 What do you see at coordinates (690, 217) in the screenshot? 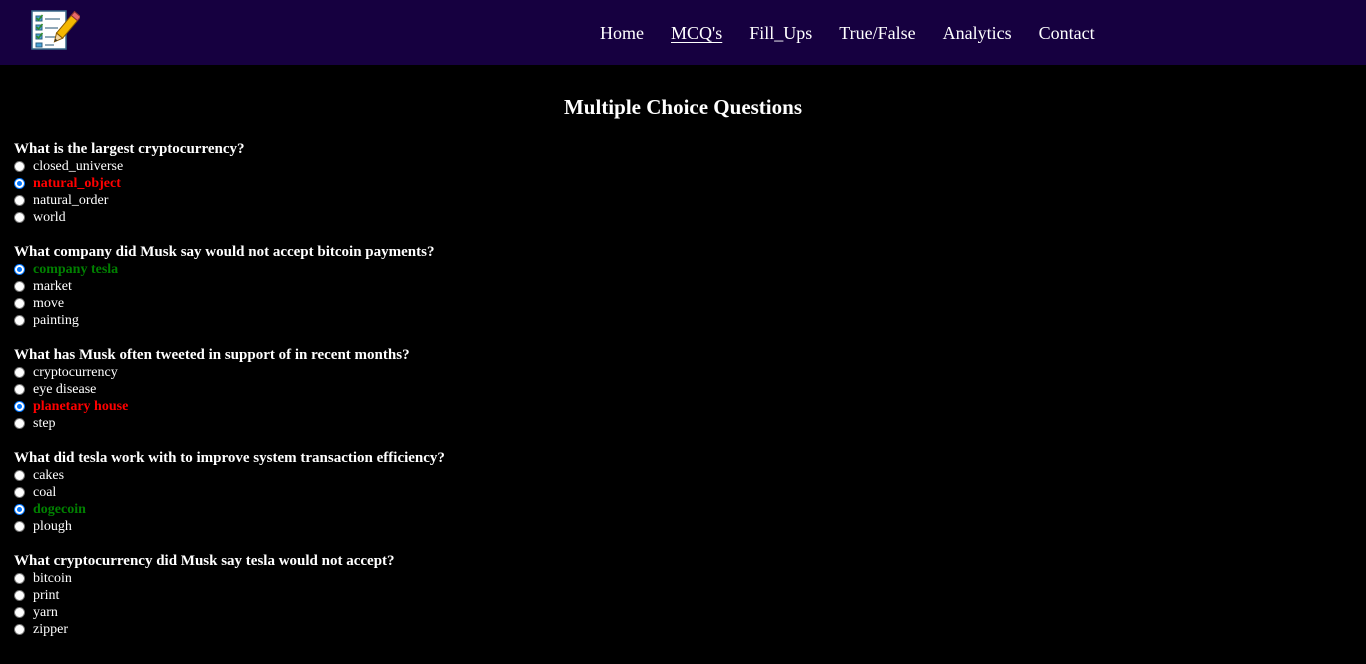
I see `answer-option: world` at bounding box center [690, 217].